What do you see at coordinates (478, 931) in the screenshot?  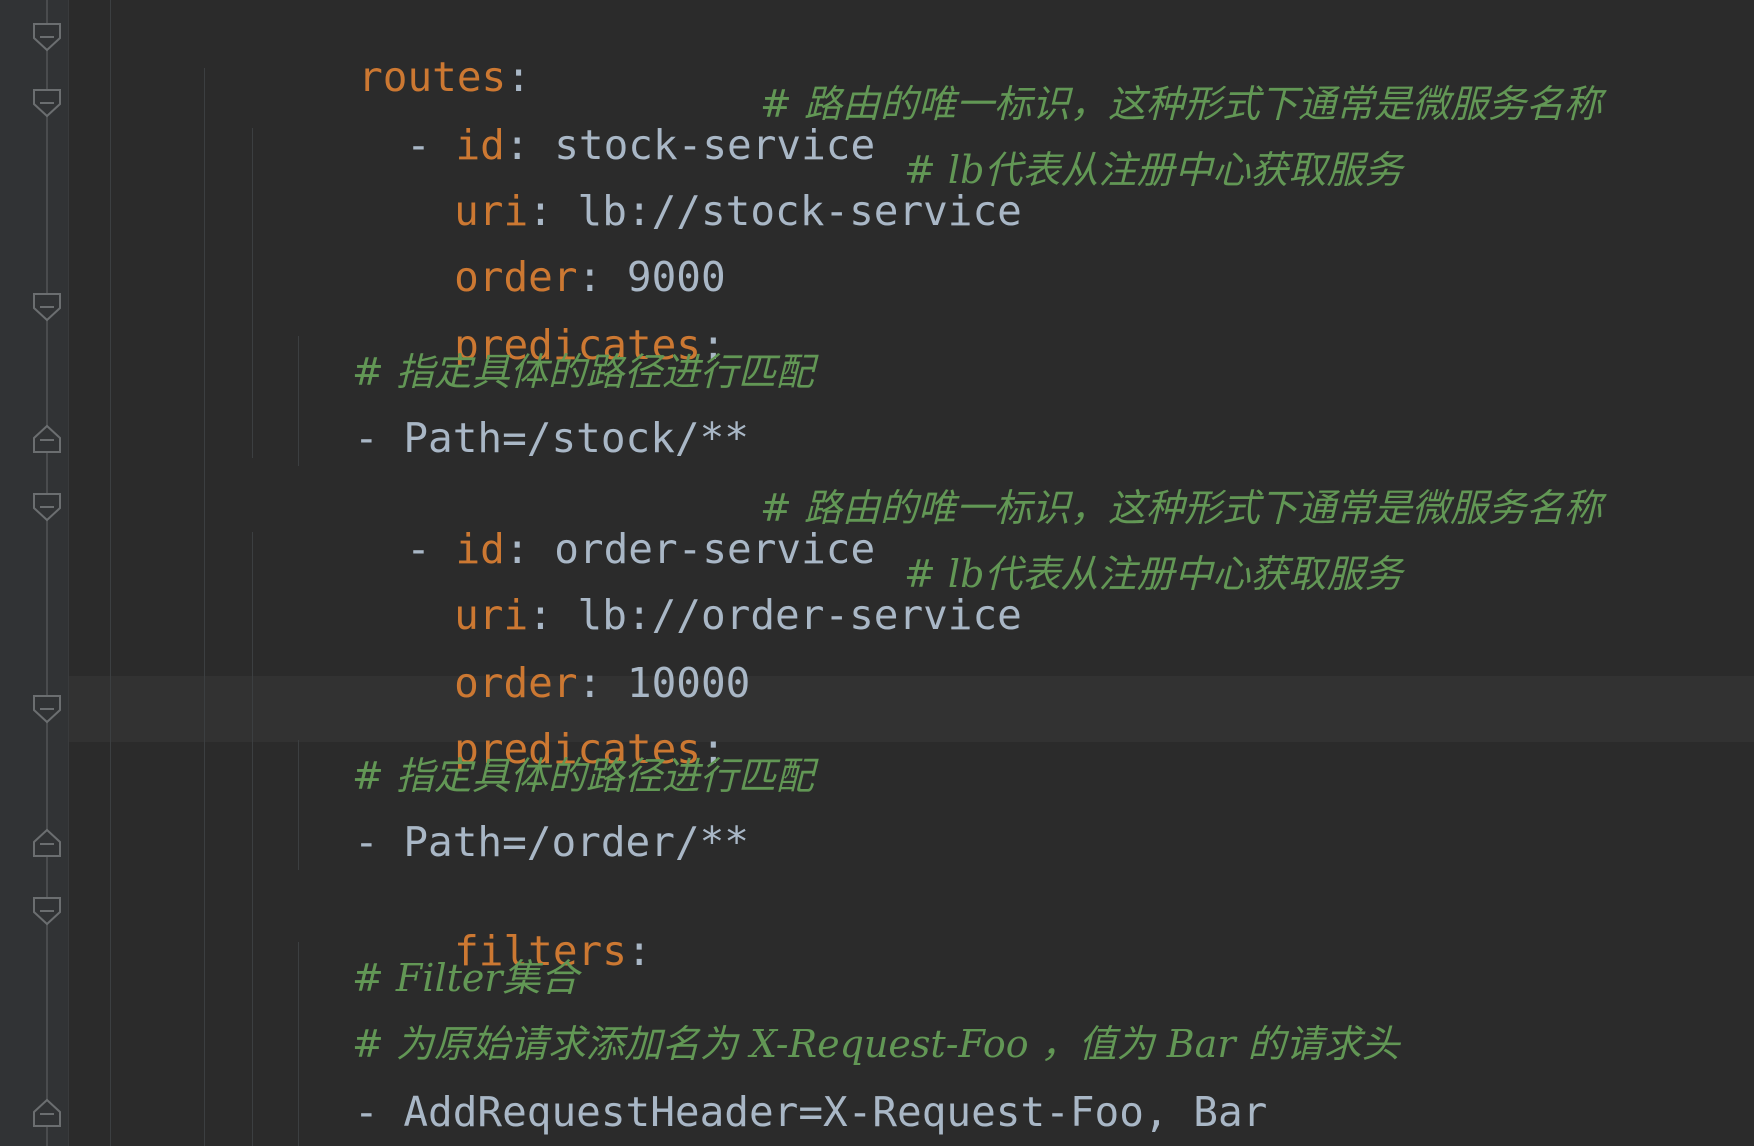 I see `code-line: filters:` at bounding box center [478, 931].